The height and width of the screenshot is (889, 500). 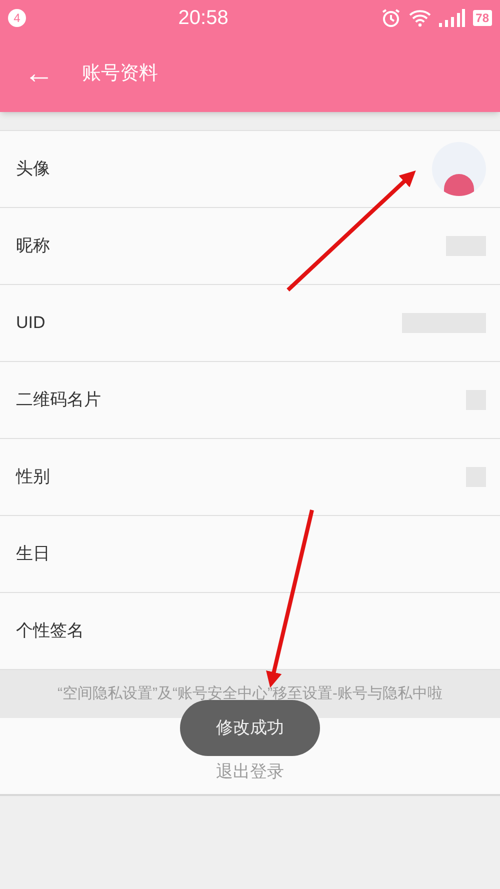 I want to click on row-label: 头像, so click(x=33, y=169).